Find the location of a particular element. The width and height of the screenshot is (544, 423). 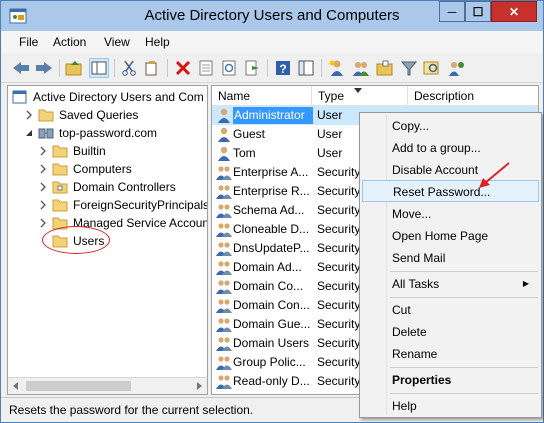

tree-horizontal-scrollbar is located at coordinates (107, 385).